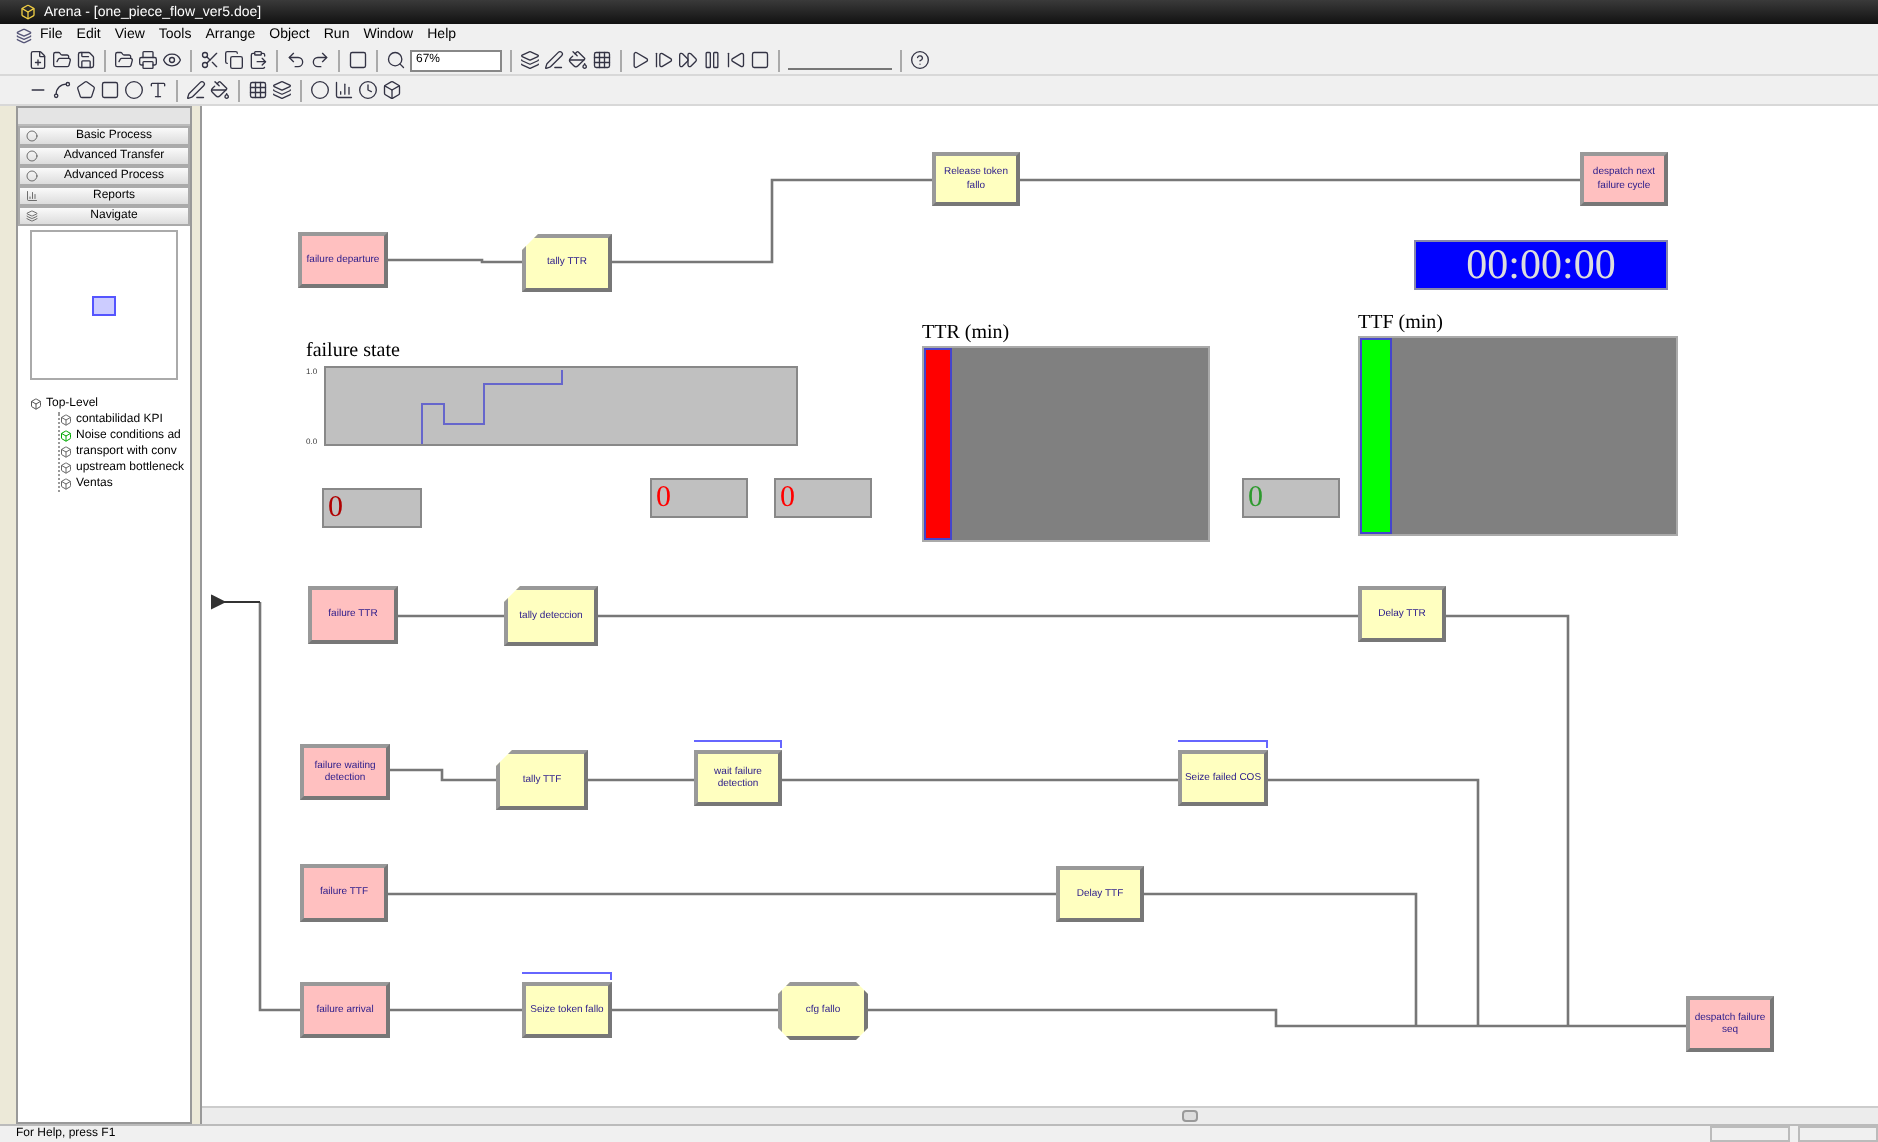 The width and height of the screenshot is (1878, 1142). I want to click on stop-icon, so click(760, 60).